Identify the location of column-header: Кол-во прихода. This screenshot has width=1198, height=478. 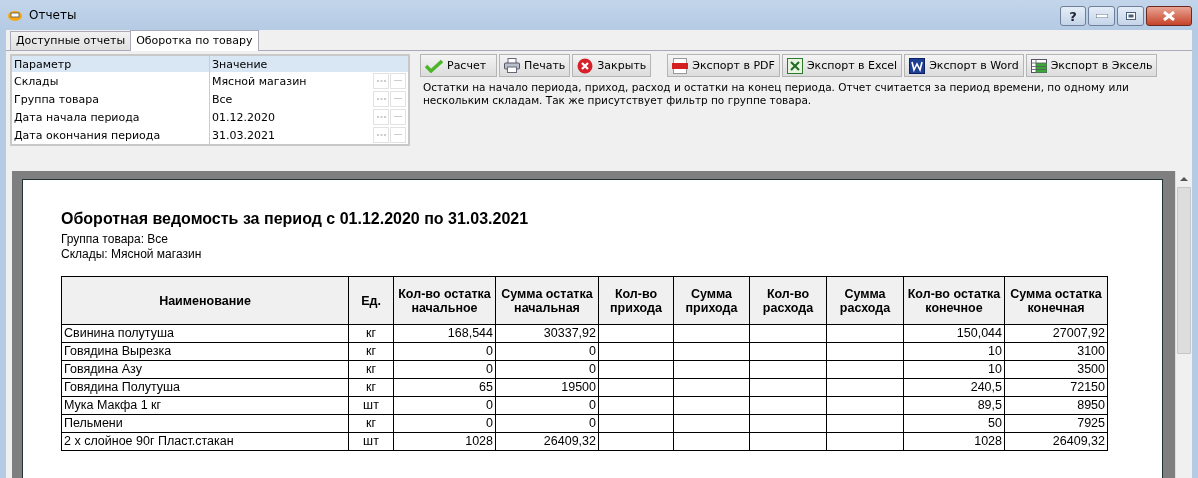
(636, 300).